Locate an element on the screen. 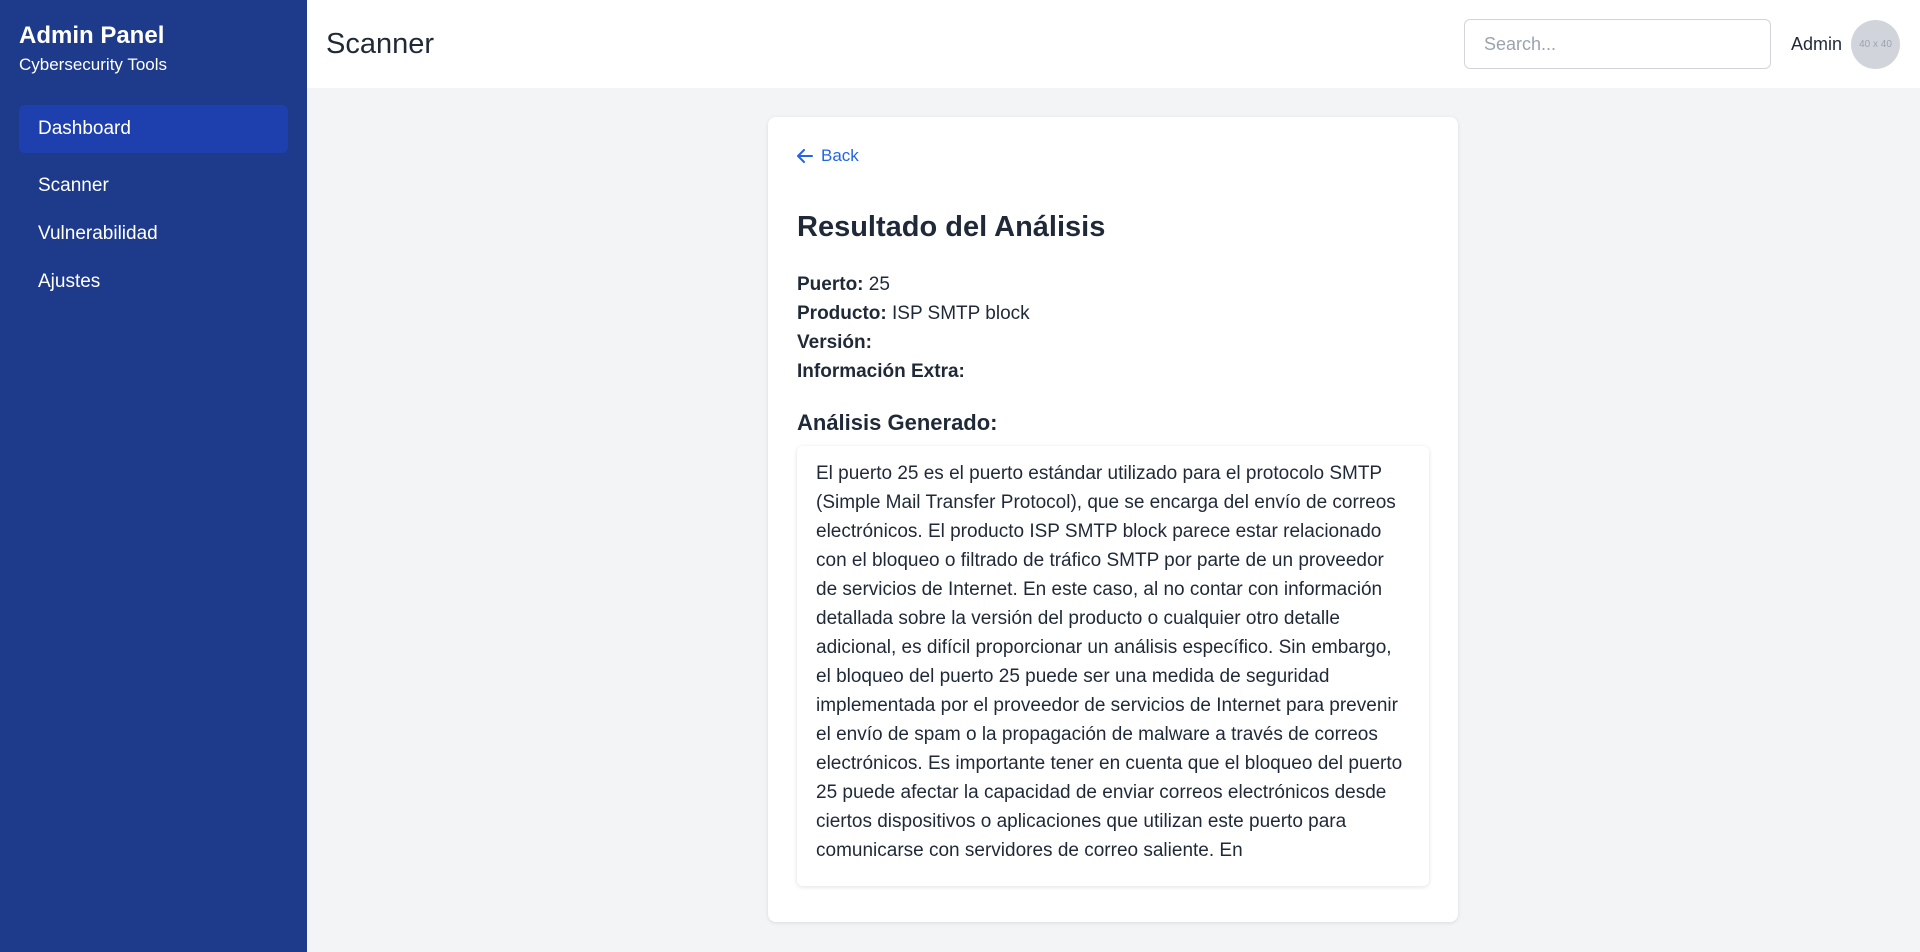 The width and height of the screenshot is (1920, 952). brand-title: Admin Panel is located at coordinates (92, 35).